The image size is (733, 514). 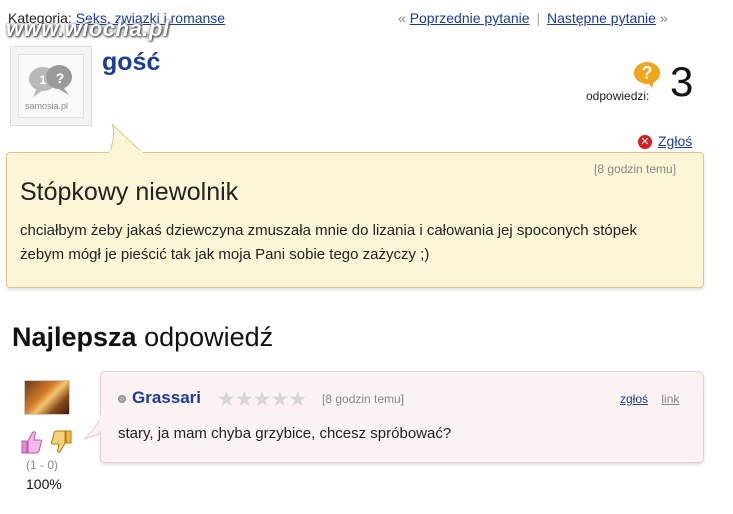 I want to click on asker-avatar: 1 ? samosia.pl, so click(x=51, y=86).